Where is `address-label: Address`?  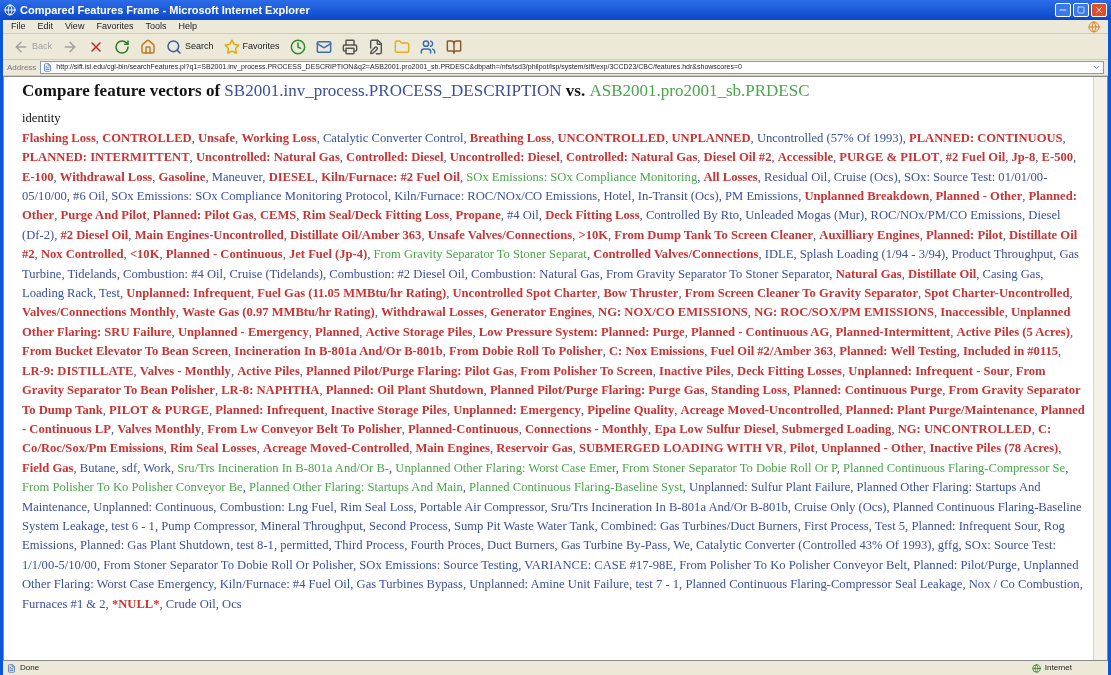 address-label: Address is located at coordinates (22, 67).